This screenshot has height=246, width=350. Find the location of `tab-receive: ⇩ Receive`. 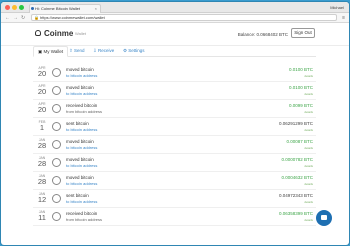

tab-receive: ⇩ Receive is located at coordinates (103, 51).